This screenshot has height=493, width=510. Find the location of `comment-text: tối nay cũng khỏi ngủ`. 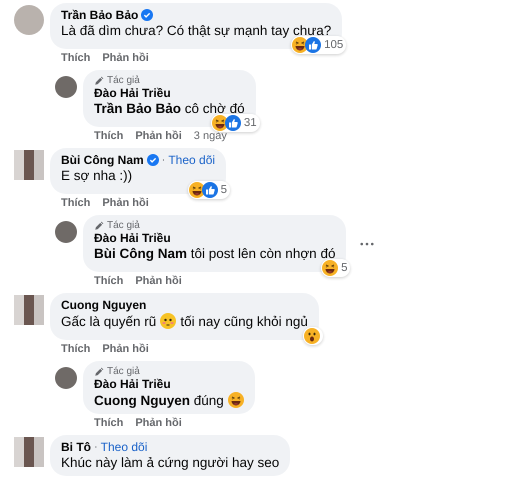

comment-text: tối nay cũng khỏi ngủ is located at coordinates (244, 321).